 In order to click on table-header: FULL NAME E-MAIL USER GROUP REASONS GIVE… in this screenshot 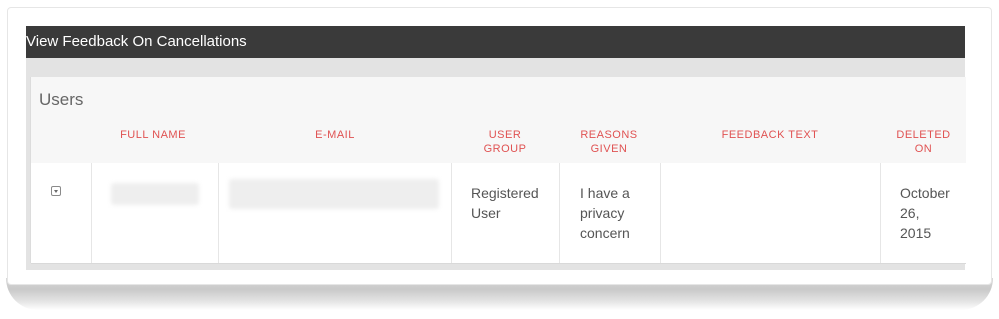, I will do `click(498, 143)`.